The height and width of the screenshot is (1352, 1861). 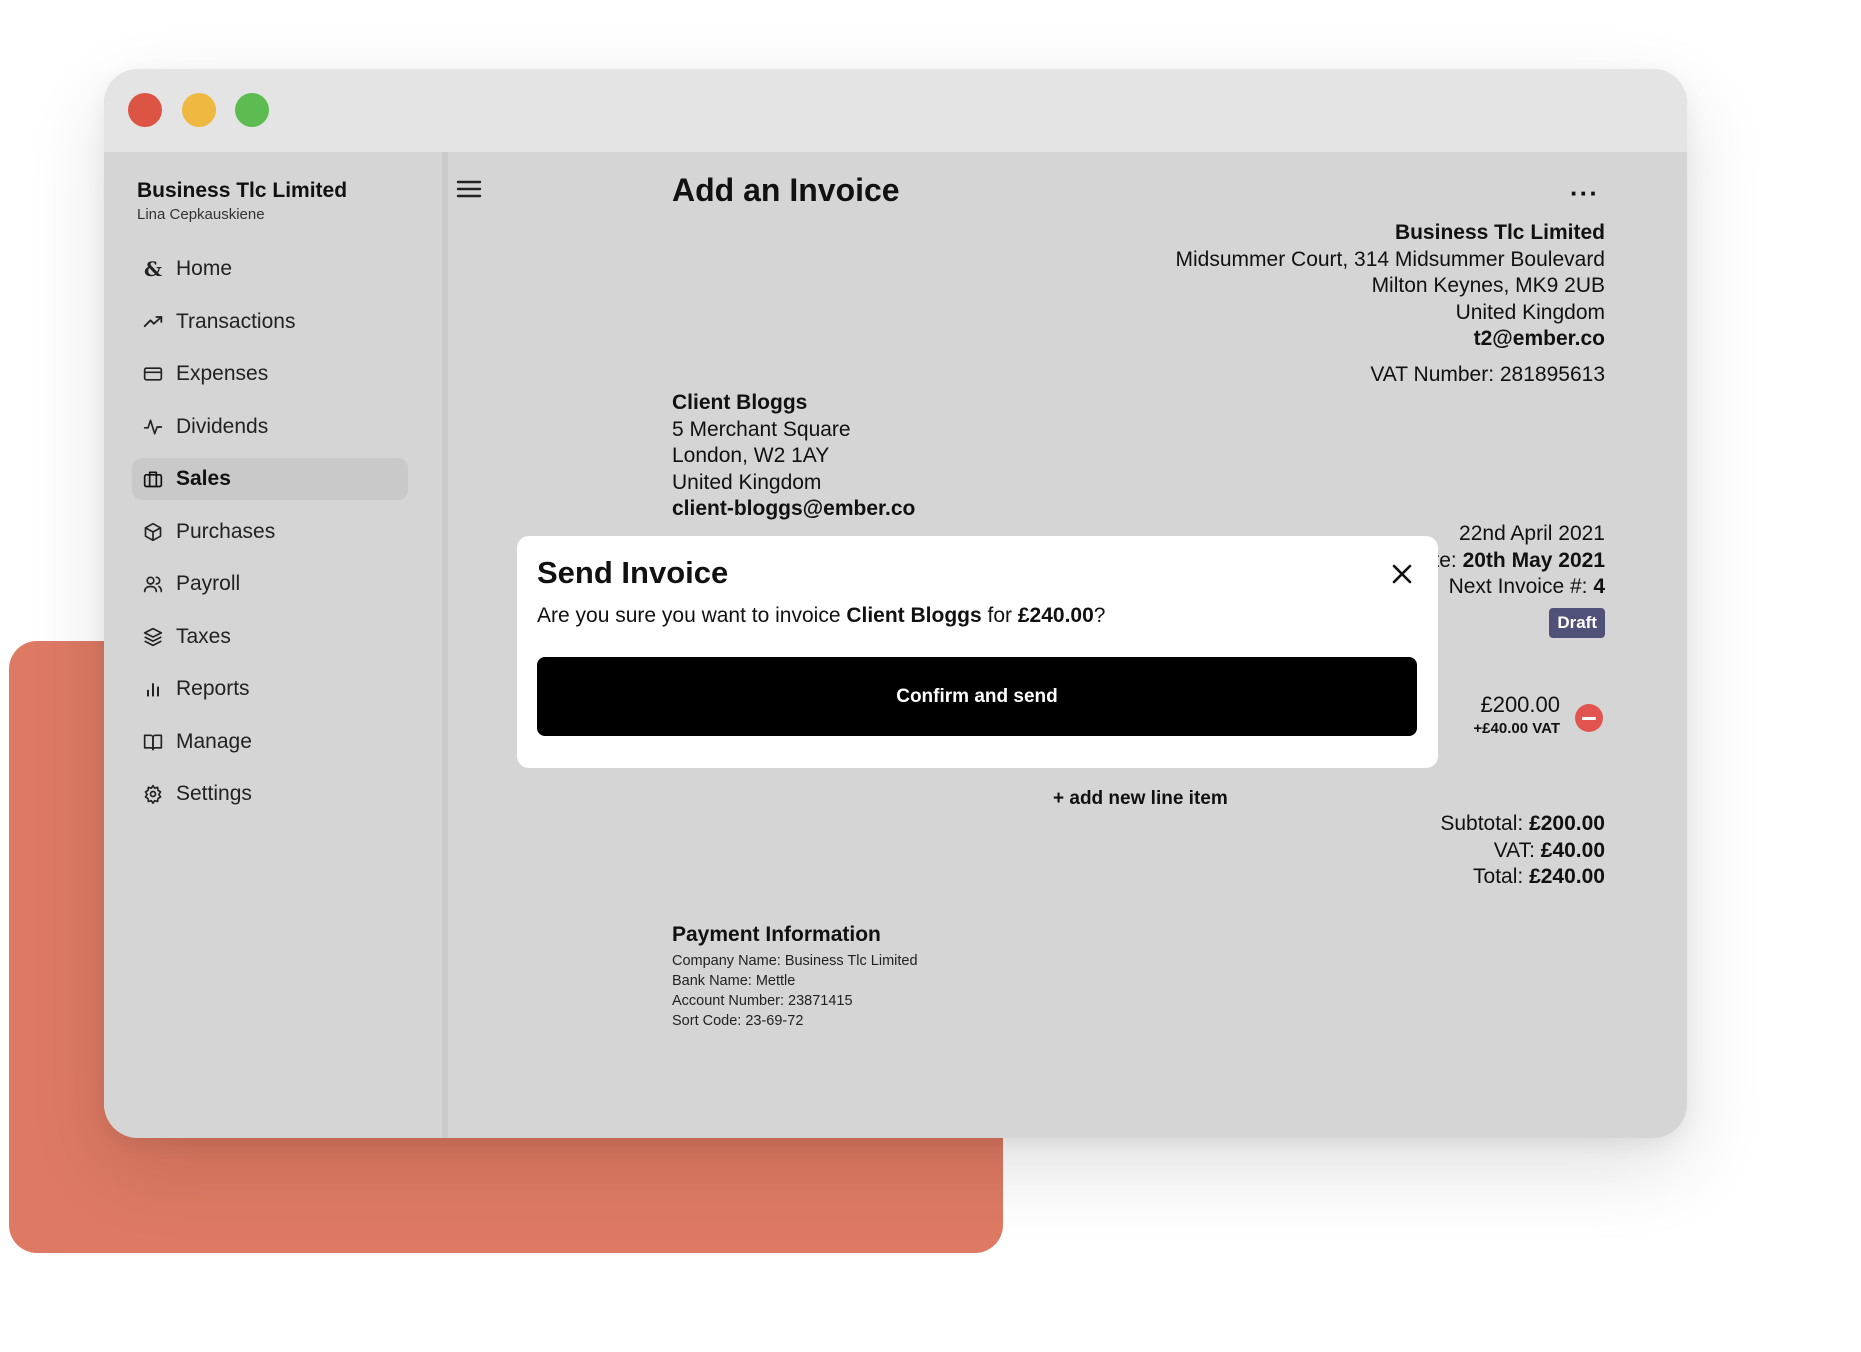 What do you see at coordinates (738, 1021) in the screenshot?
I see `payment-sort-code: Sort Code: 23-69-72` at bounding box center [738, 1021].